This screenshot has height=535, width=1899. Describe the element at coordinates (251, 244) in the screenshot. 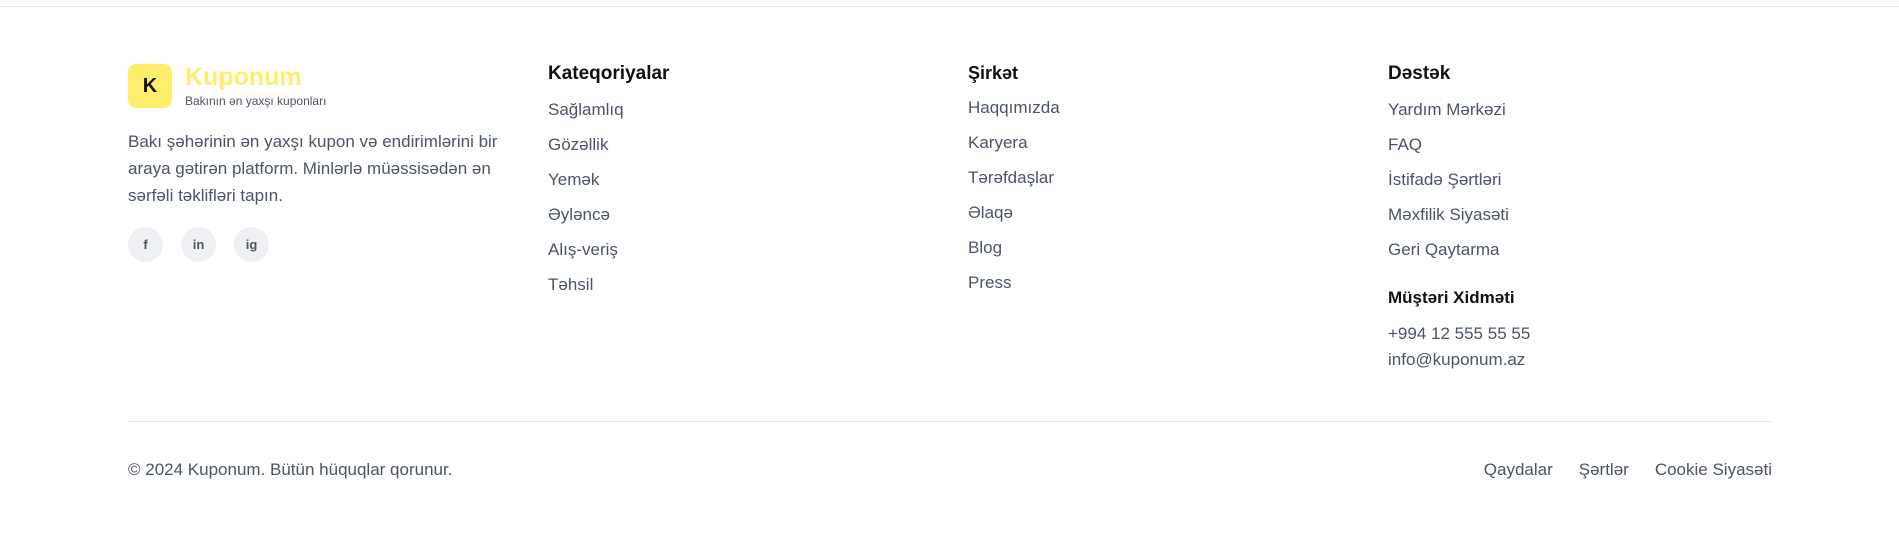

I see `instagram-icon: ig` at that location.